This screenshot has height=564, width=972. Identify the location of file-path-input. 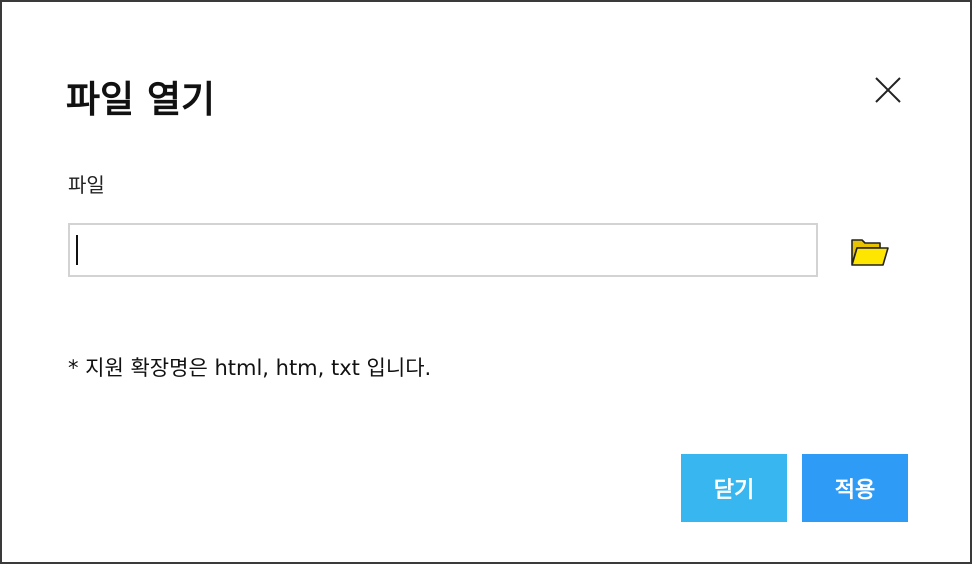
(443, 250).